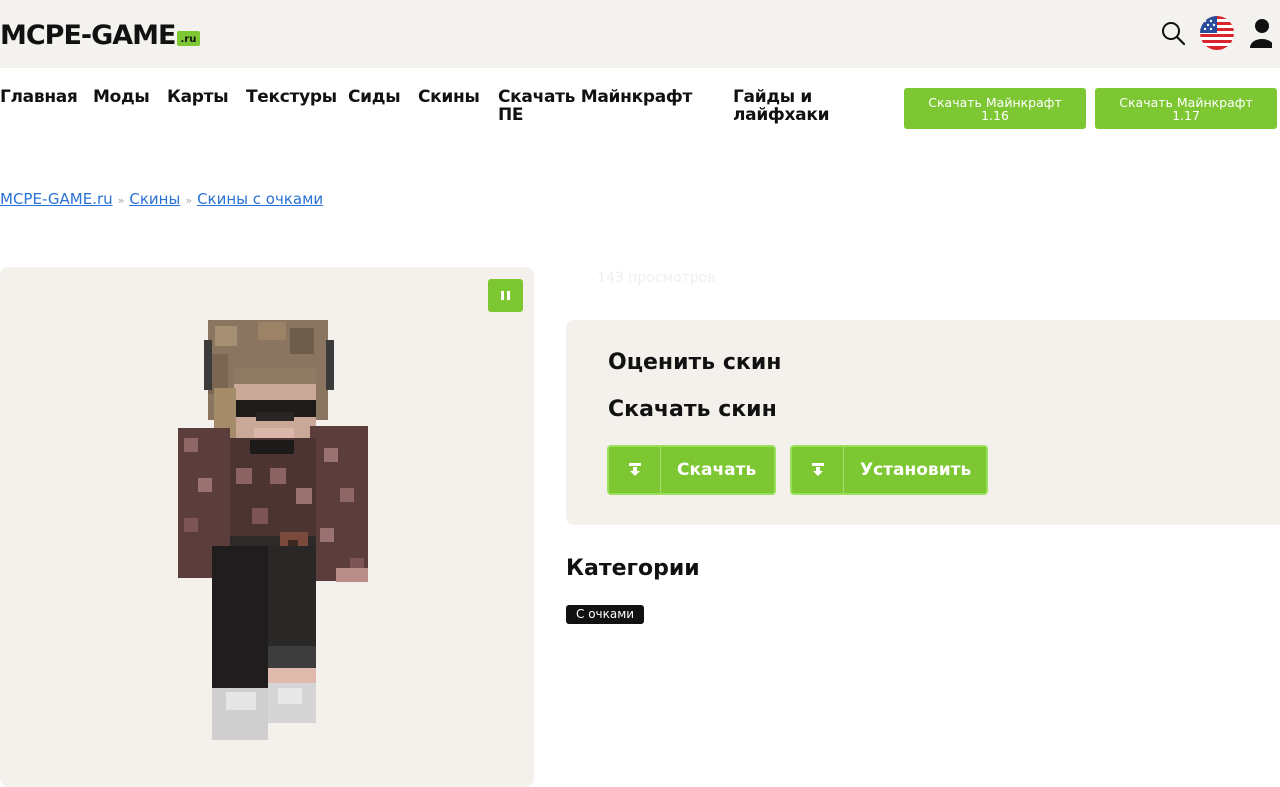  Describe the element at coordinates (635, 470) in the screenshot. I see `download-icon` at that location.